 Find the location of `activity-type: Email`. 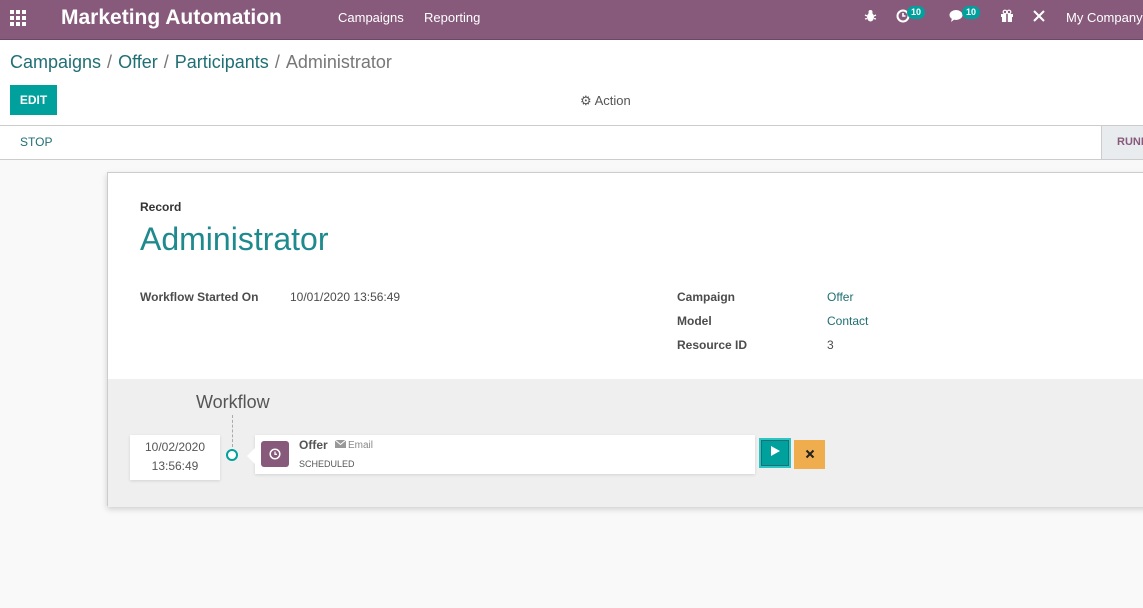

activity-type: Email is located at coordinates (354, 445).